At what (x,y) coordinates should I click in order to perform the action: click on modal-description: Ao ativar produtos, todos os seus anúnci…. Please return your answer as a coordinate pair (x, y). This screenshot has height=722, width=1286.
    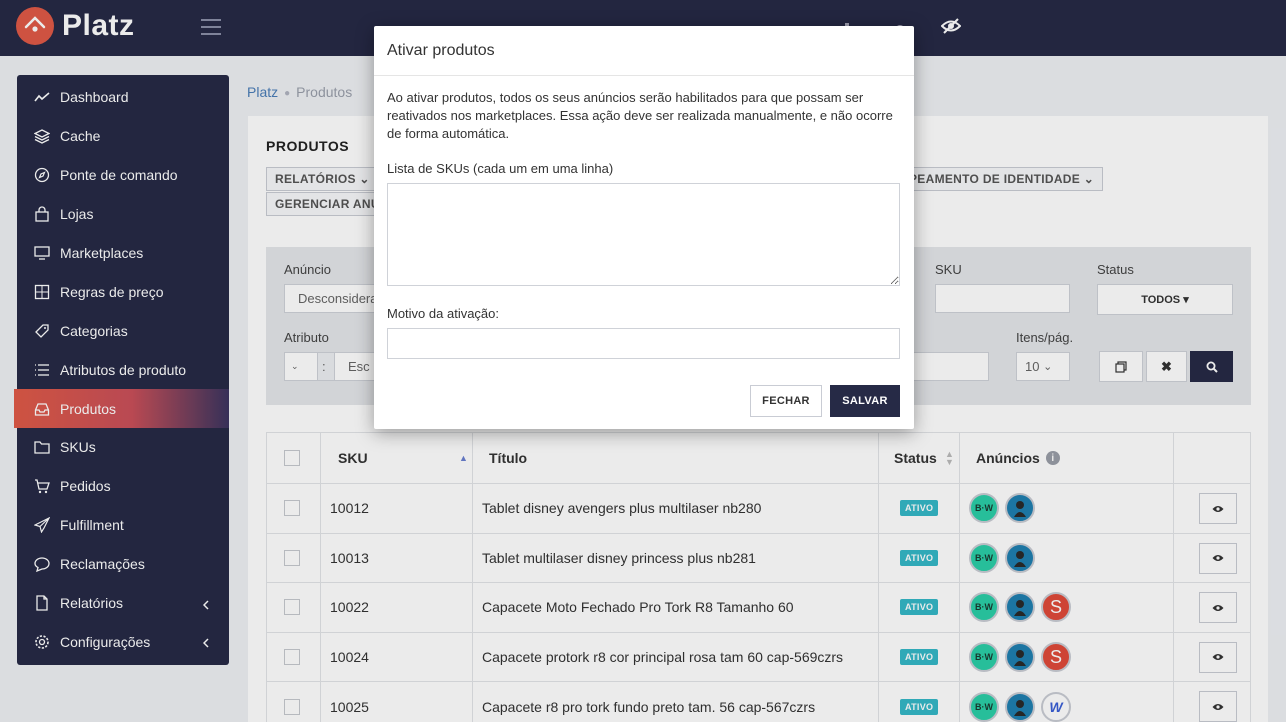
    Looking at the image, I should click on (640, 115).